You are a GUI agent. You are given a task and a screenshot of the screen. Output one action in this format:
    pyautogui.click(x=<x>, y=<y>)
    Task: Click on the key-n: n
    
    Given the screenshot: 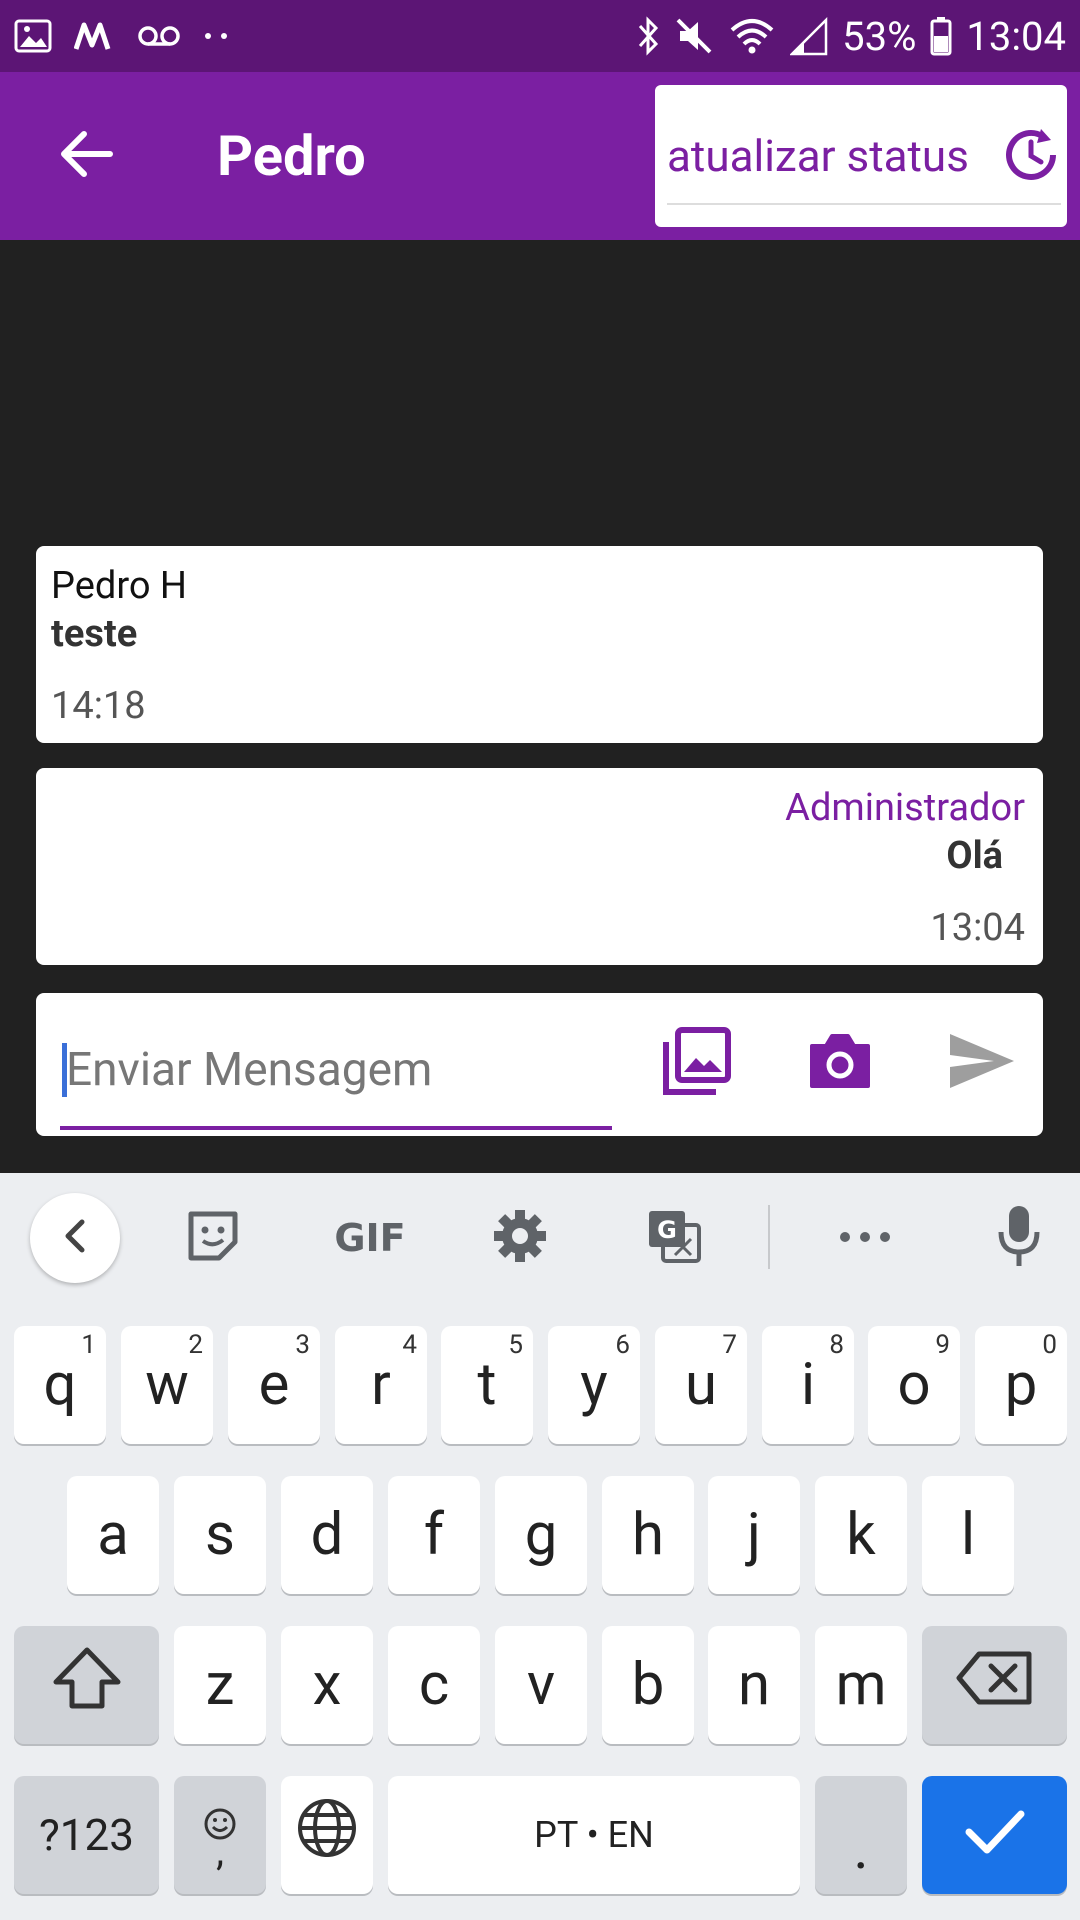 What is the action you would take?
    pyautogui.click(x=754, y=1685)
    